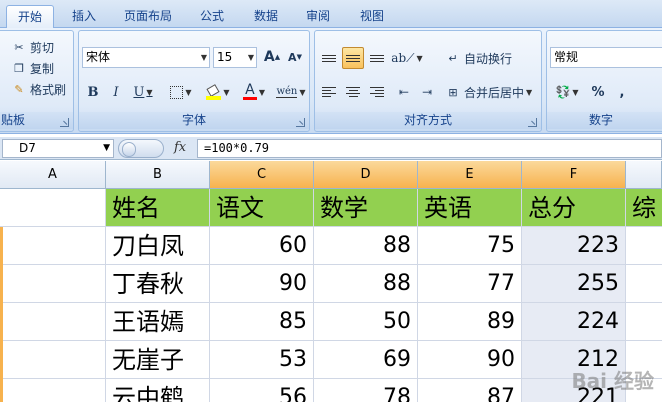  What do you see at coordinates (158, 390) in the screenshot?
I see `table-cell-name: 云中鹤` at bounding box center [158, 390].